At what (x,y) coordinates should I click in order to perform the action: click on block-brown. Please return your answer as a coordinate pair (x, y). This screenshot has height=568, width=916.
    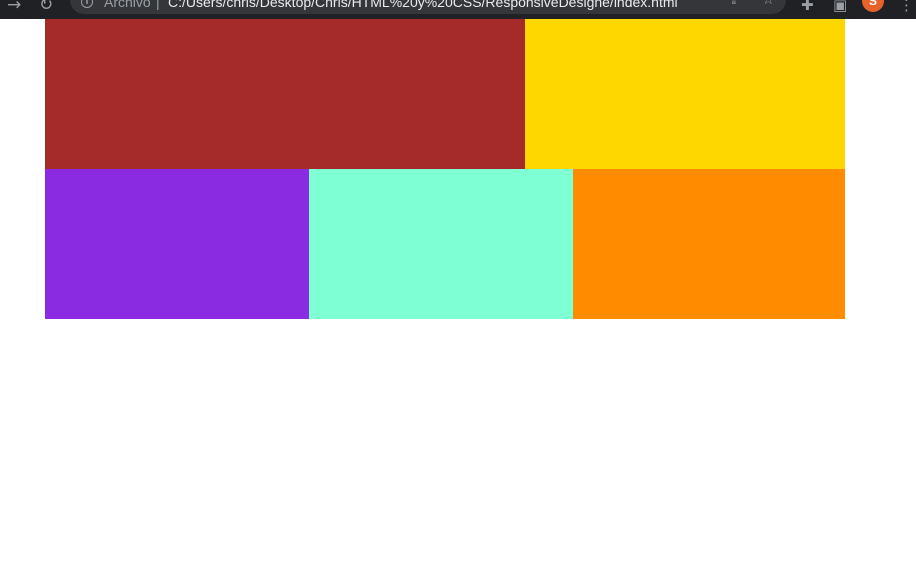
    Looking at the image, I should click on (285, 94).